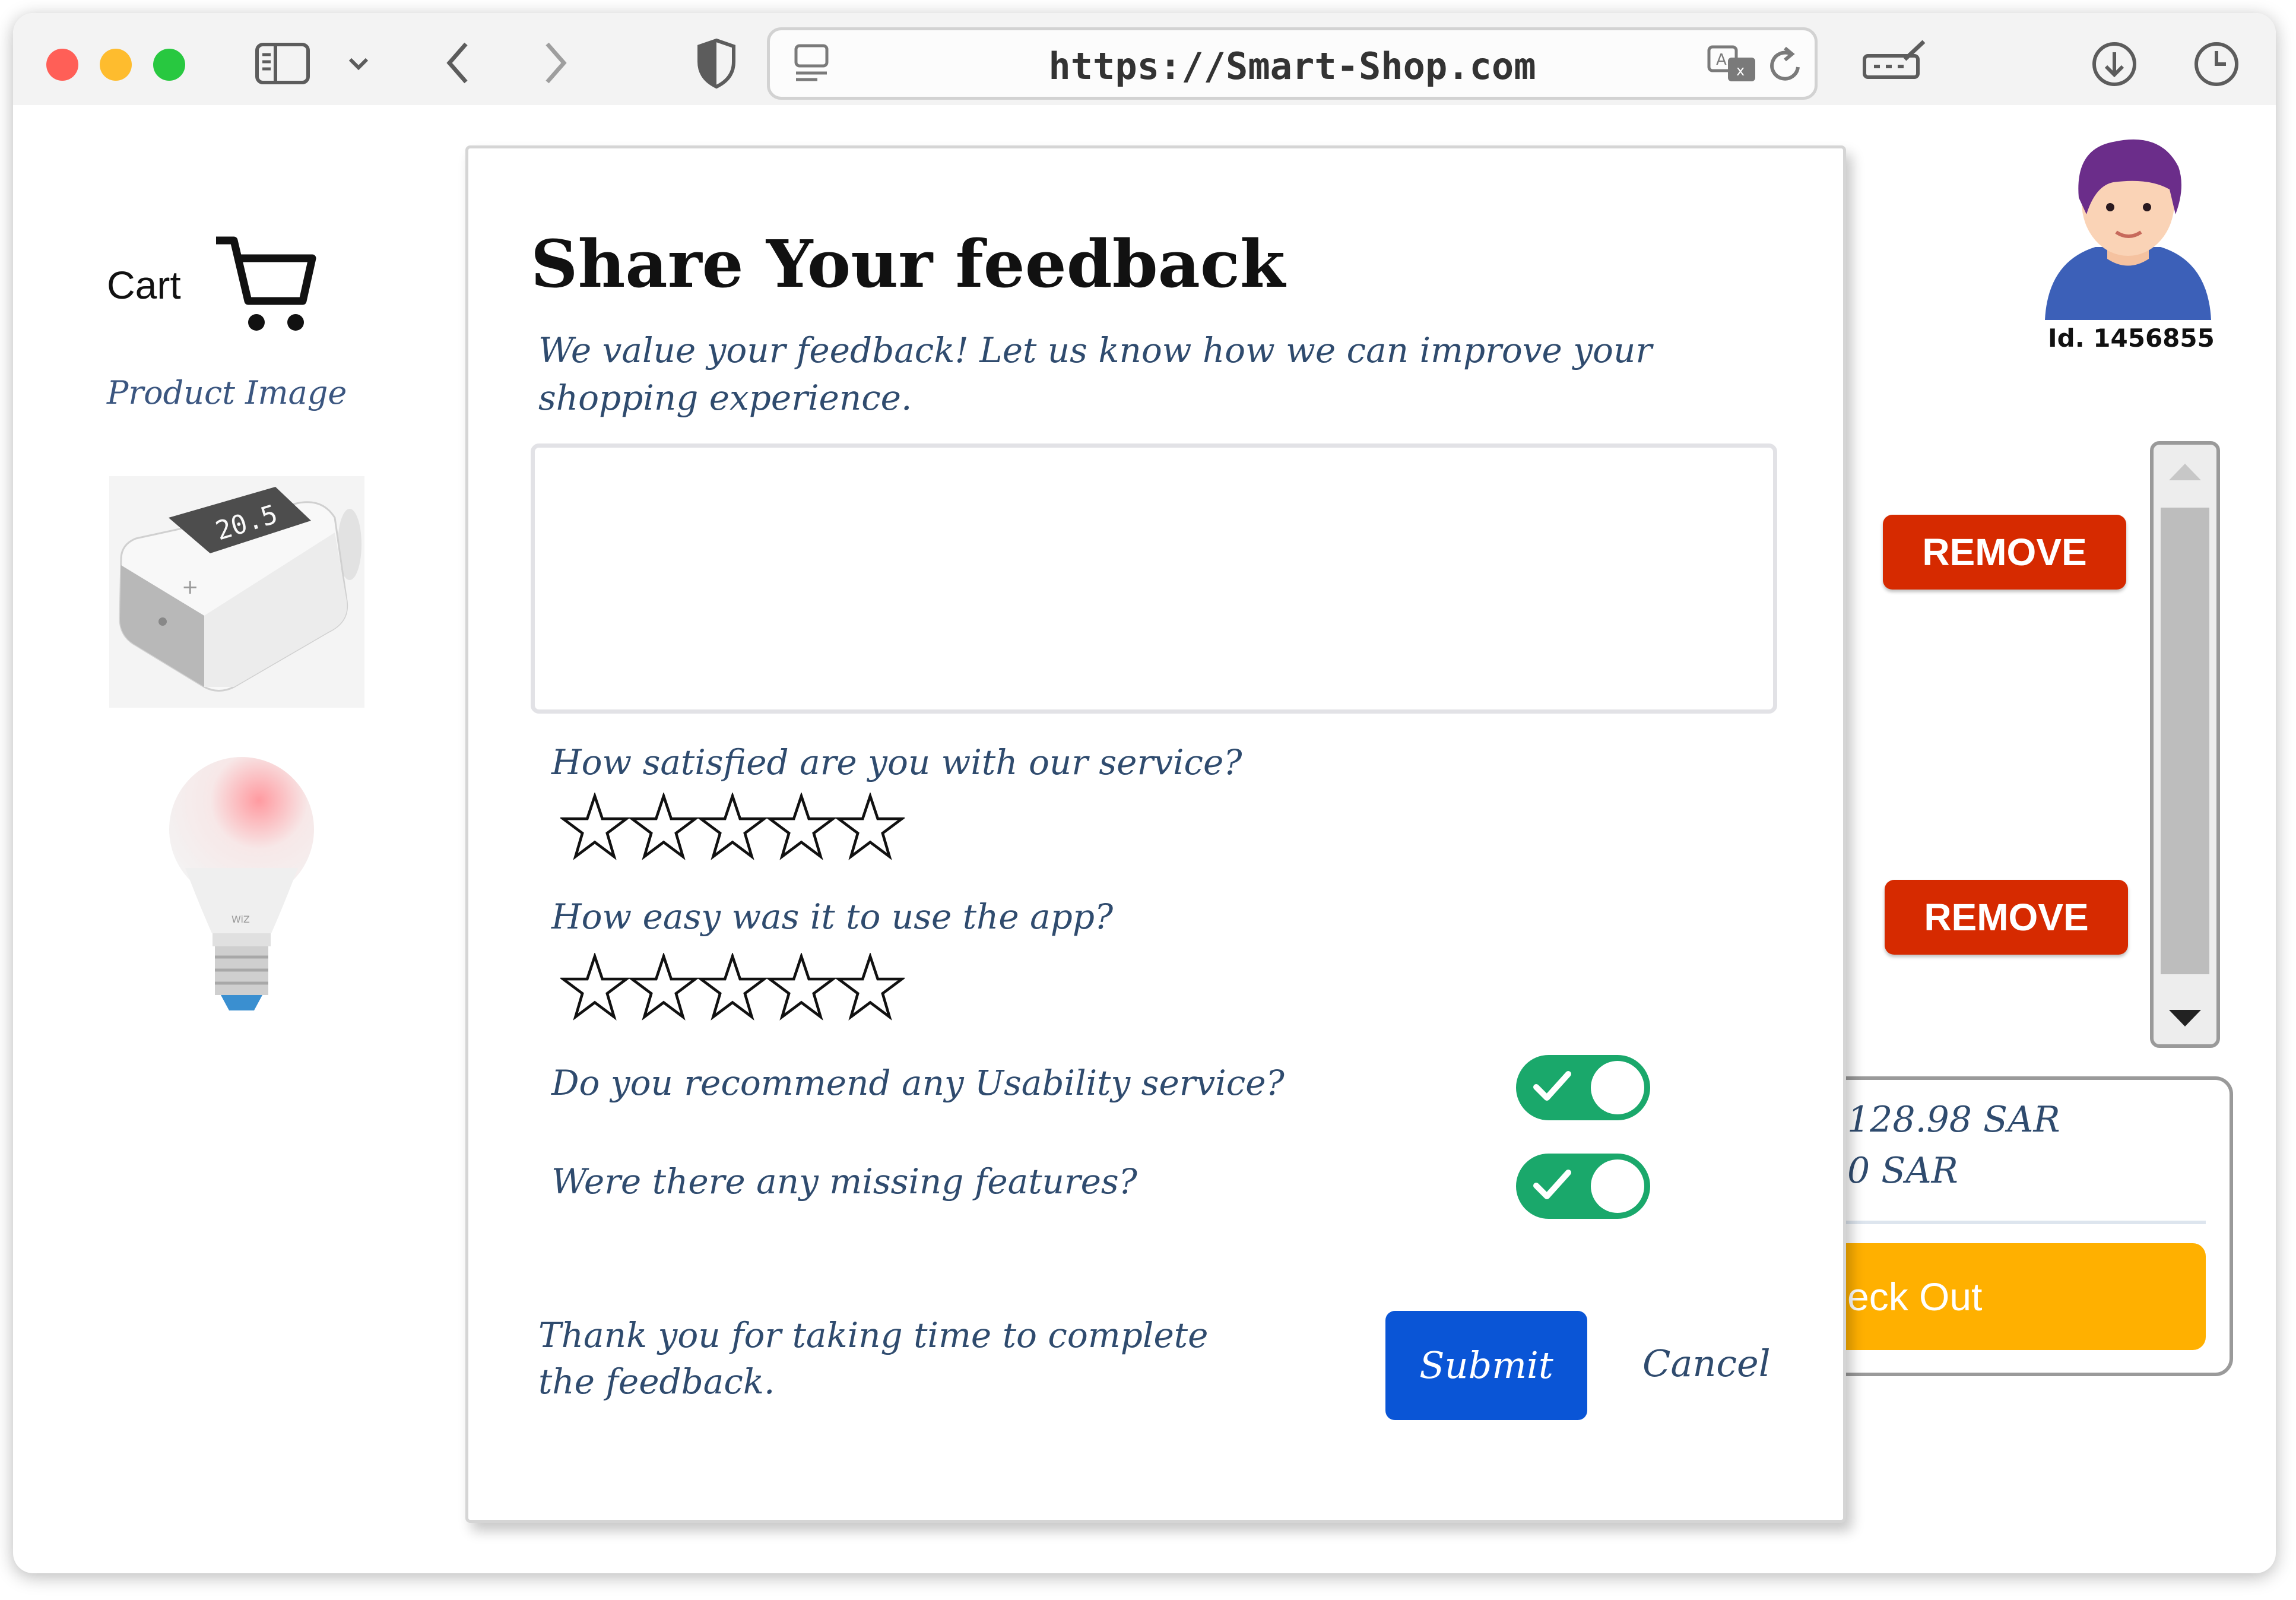  Describe the element at coordinates (1722, 60) in the screenshot. I see `svg-text: A` at that location.